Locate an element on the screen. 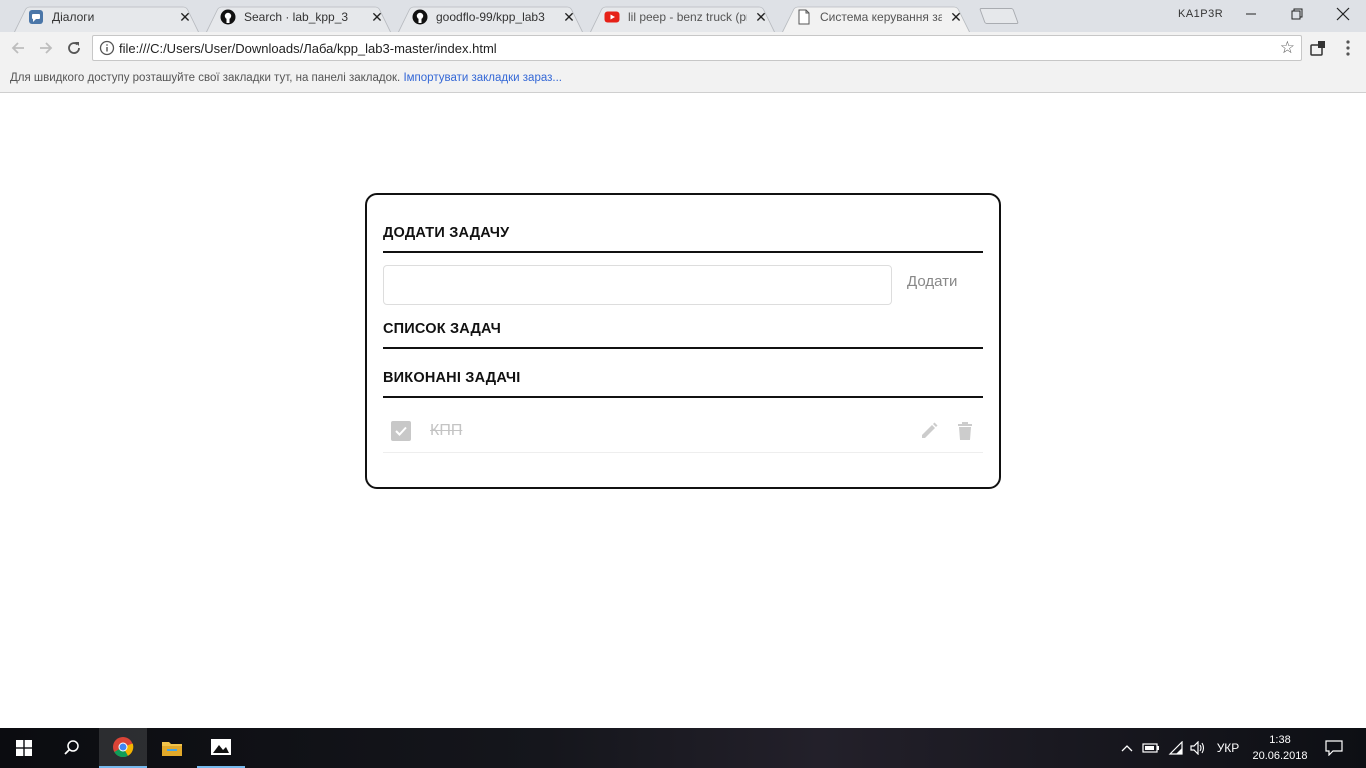 The width and height of the screenshot is (1366, 768). document-icon is located at coordinates (804, 17).